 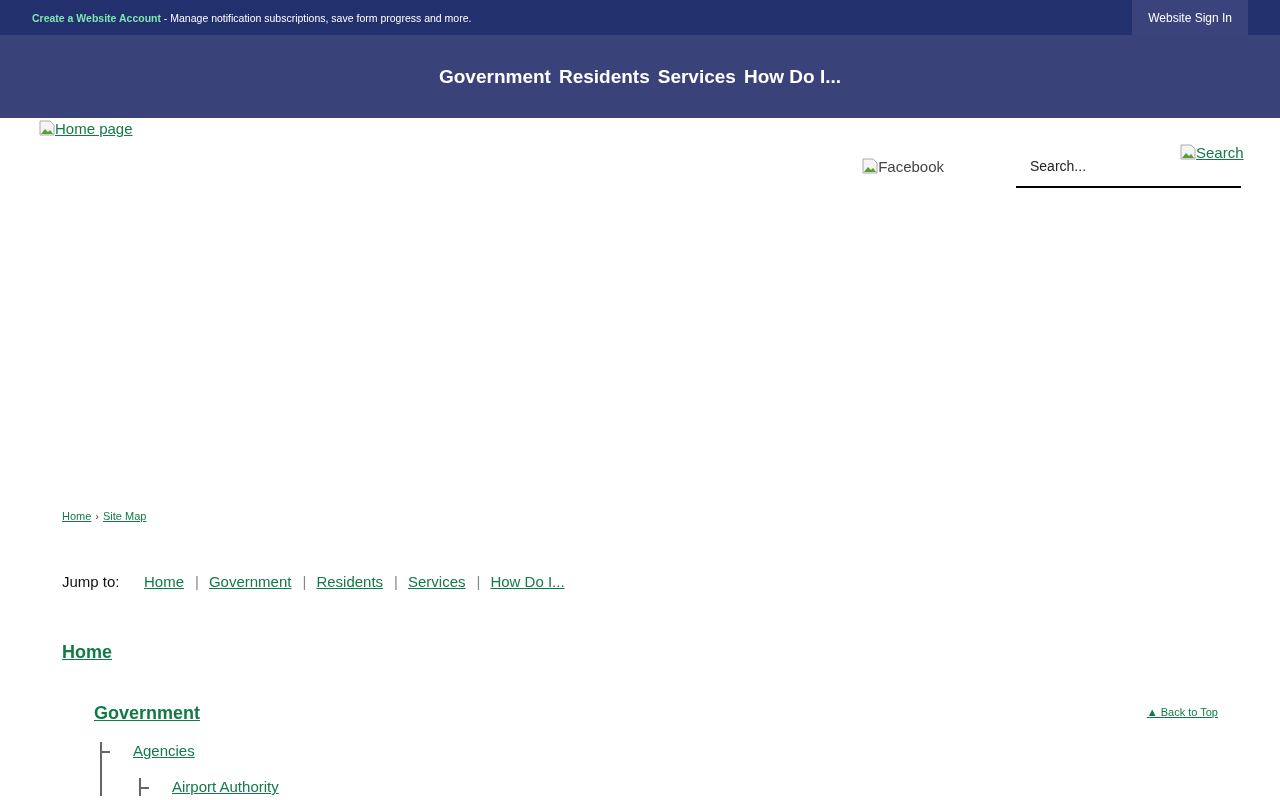 What do you see at coordinates (604, 76) in the screenshot?
I see `nav-link: Residents` at bounding box center [604, 76].